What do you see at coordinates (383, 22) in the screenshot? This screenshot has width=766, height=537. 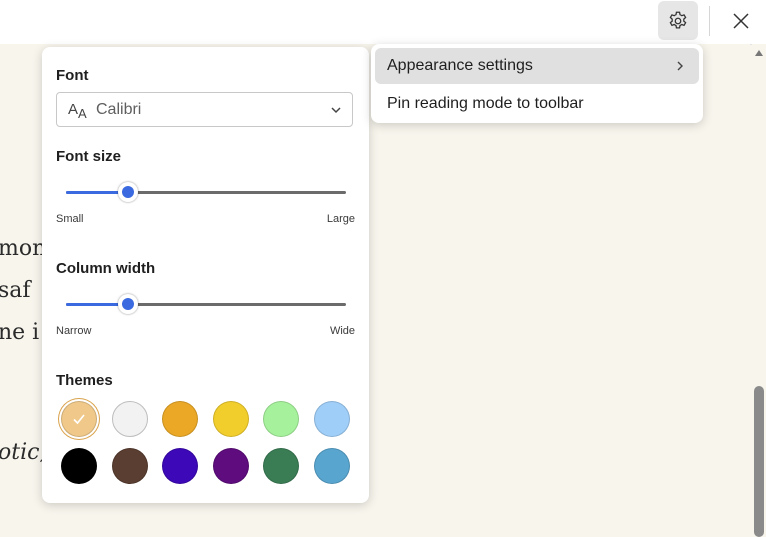 I see `reading-mode-toolbar` at bounding box center [383, 22].